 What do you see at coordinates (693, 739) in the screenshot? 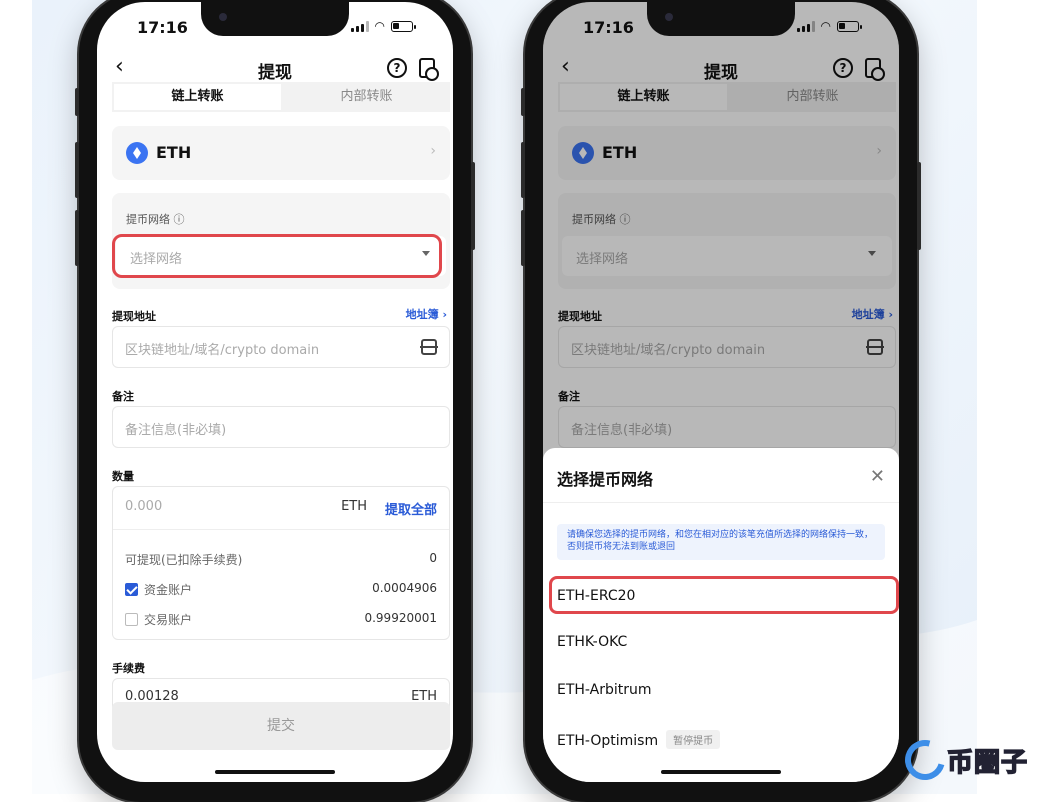
I see `suspended-badge: 暂停提币` at bounding box center [693, 739].